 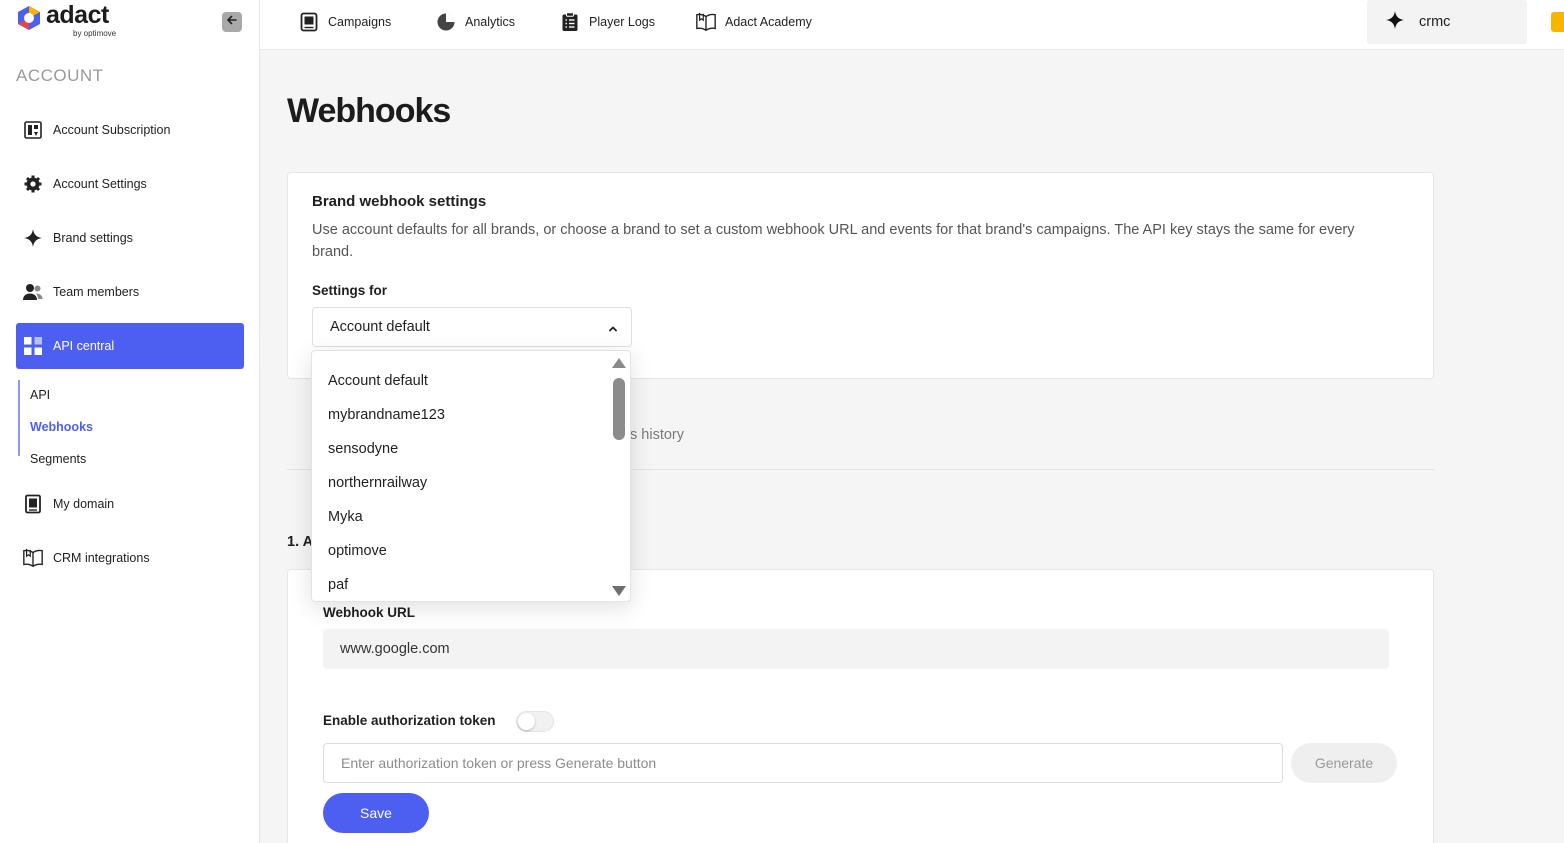 I want to click on step-label: 1. A, so click(x=300, y=542).